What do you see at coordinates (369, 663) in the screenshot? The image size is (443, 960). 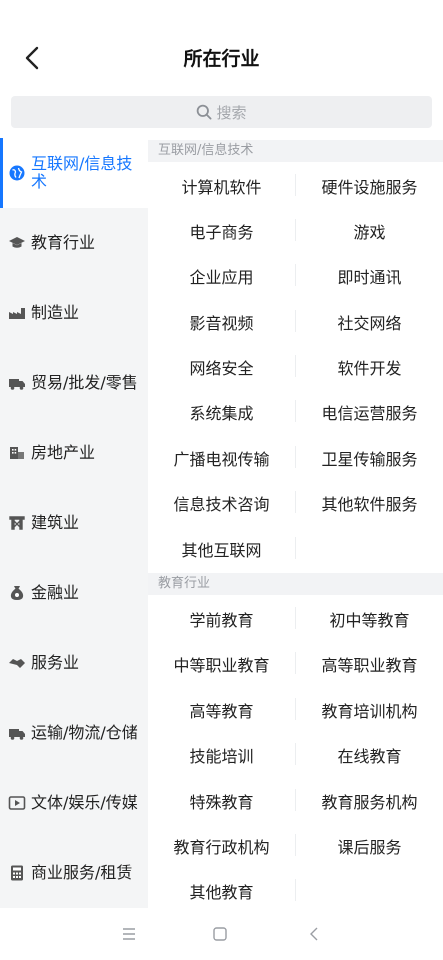 I see `industry-option: 高等职业教育` at bounding box center [369, 663].